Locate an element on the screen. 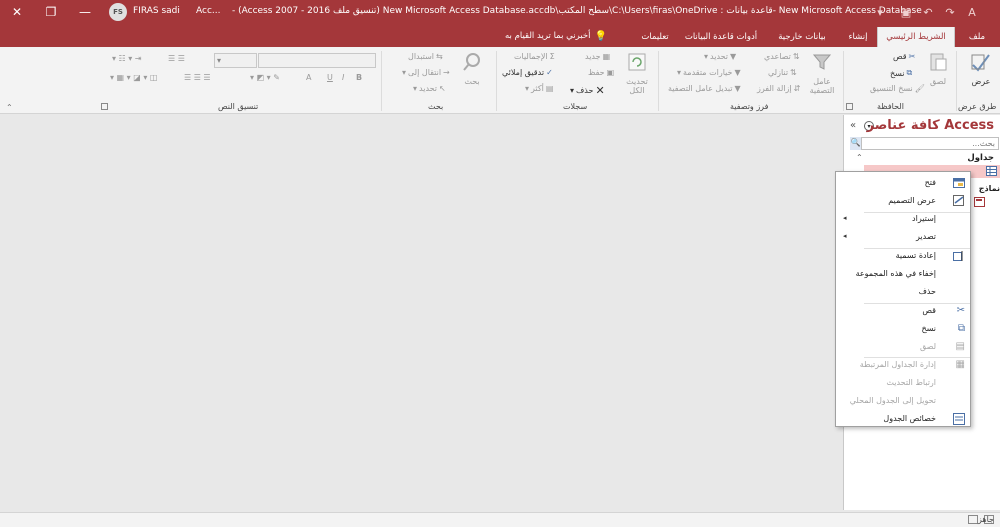 The width and height of the screenshot is (1000, 527). find-button: بحث is located at coordinates (472, 68).